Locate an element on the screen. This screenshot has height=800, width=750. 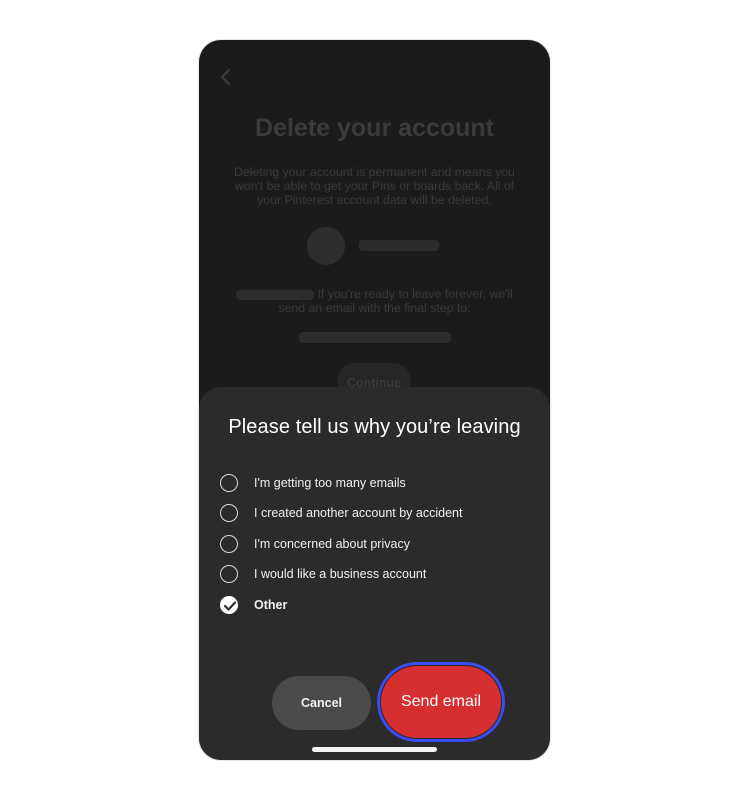
reason-option-too-many-emails: I'm getting too many emails is located at coordinates (370, 483).